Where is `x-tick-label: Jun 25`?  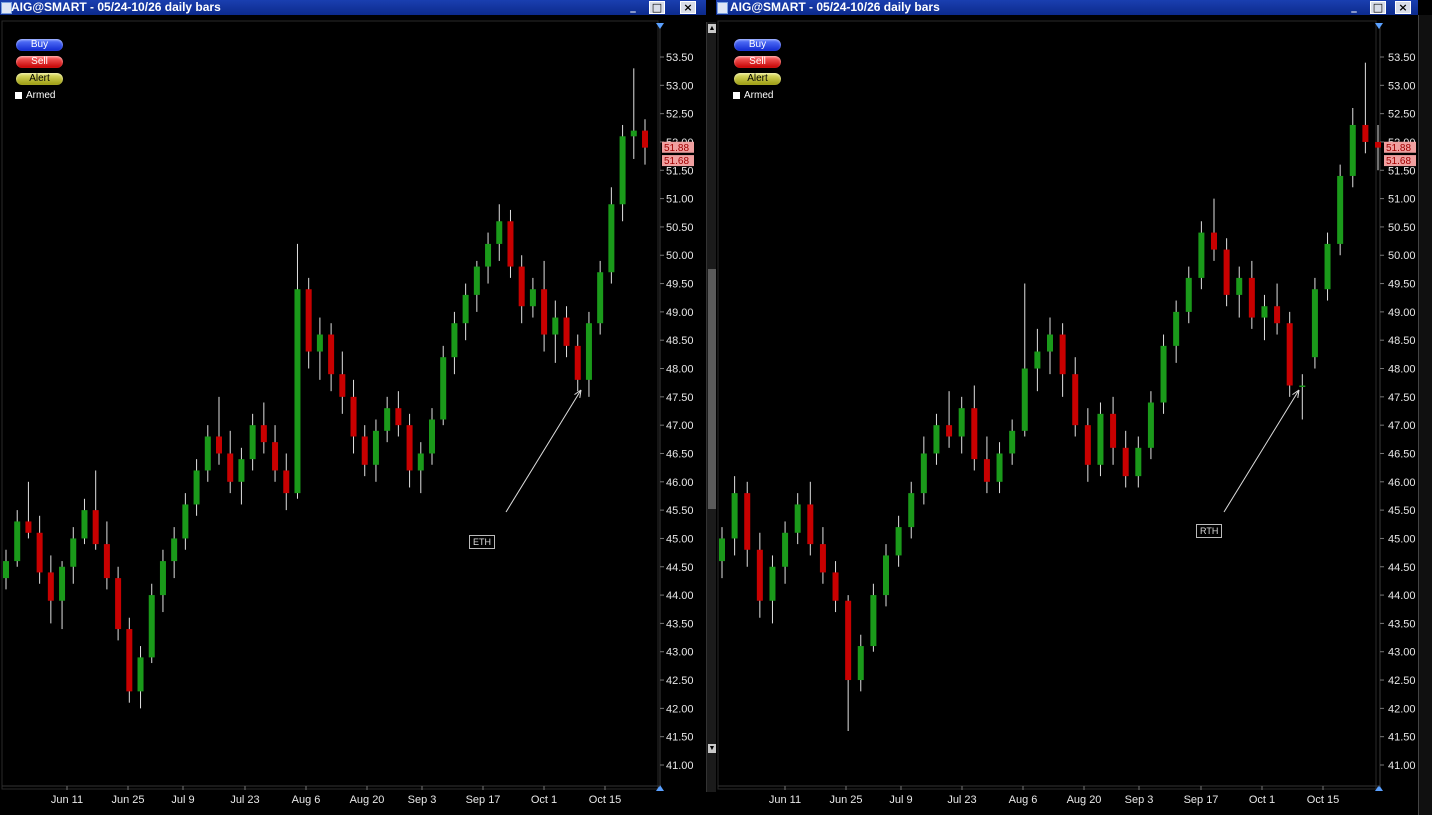
x-tick-label: Jun 25 is located at coordinates (845, 800).